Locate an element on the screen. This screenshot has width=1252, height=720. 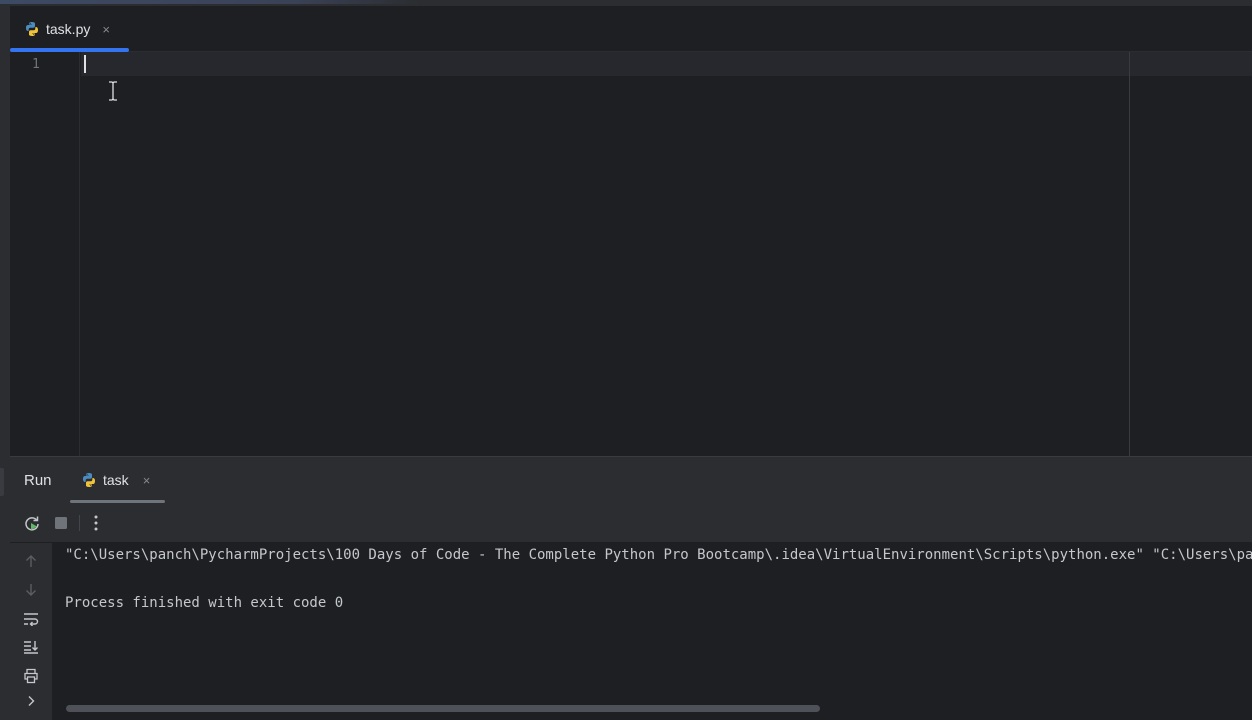
console-exit-line: Process finished with exit code 0 is located at coordinates (204, 603).